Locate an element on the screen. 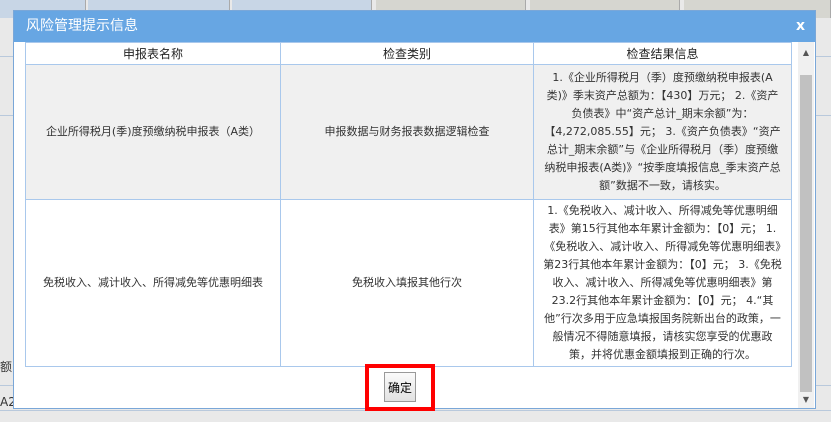  cell-form-name: 企业所得税月(季)度预缴纳税申报表（A类） is located at coordinates (153, 132).